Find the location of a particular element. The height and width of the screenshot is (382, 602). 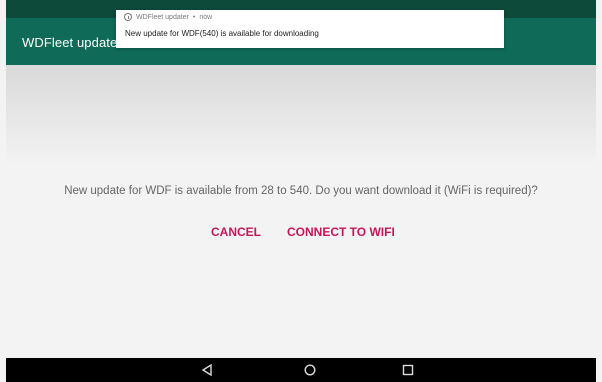

notification-app-name: WDFleet updater is located at coordinates (162, 17).